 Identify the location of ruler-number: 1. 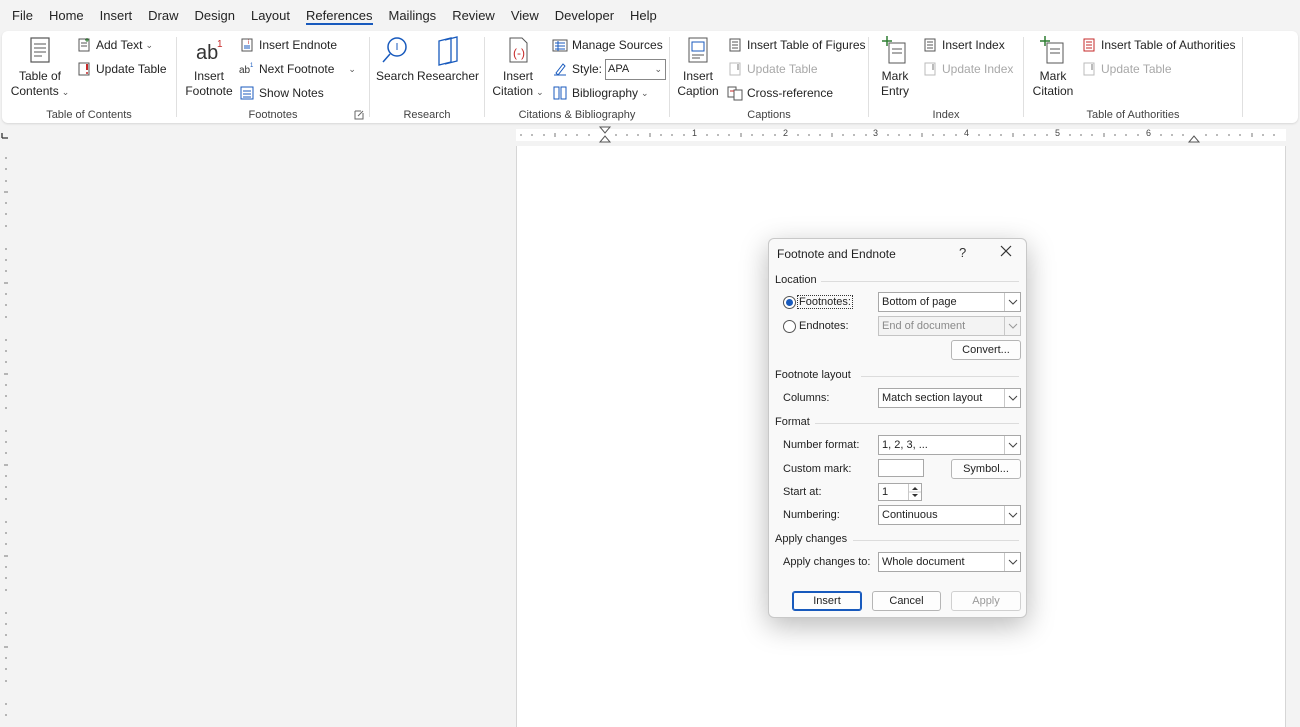
(695, 133).